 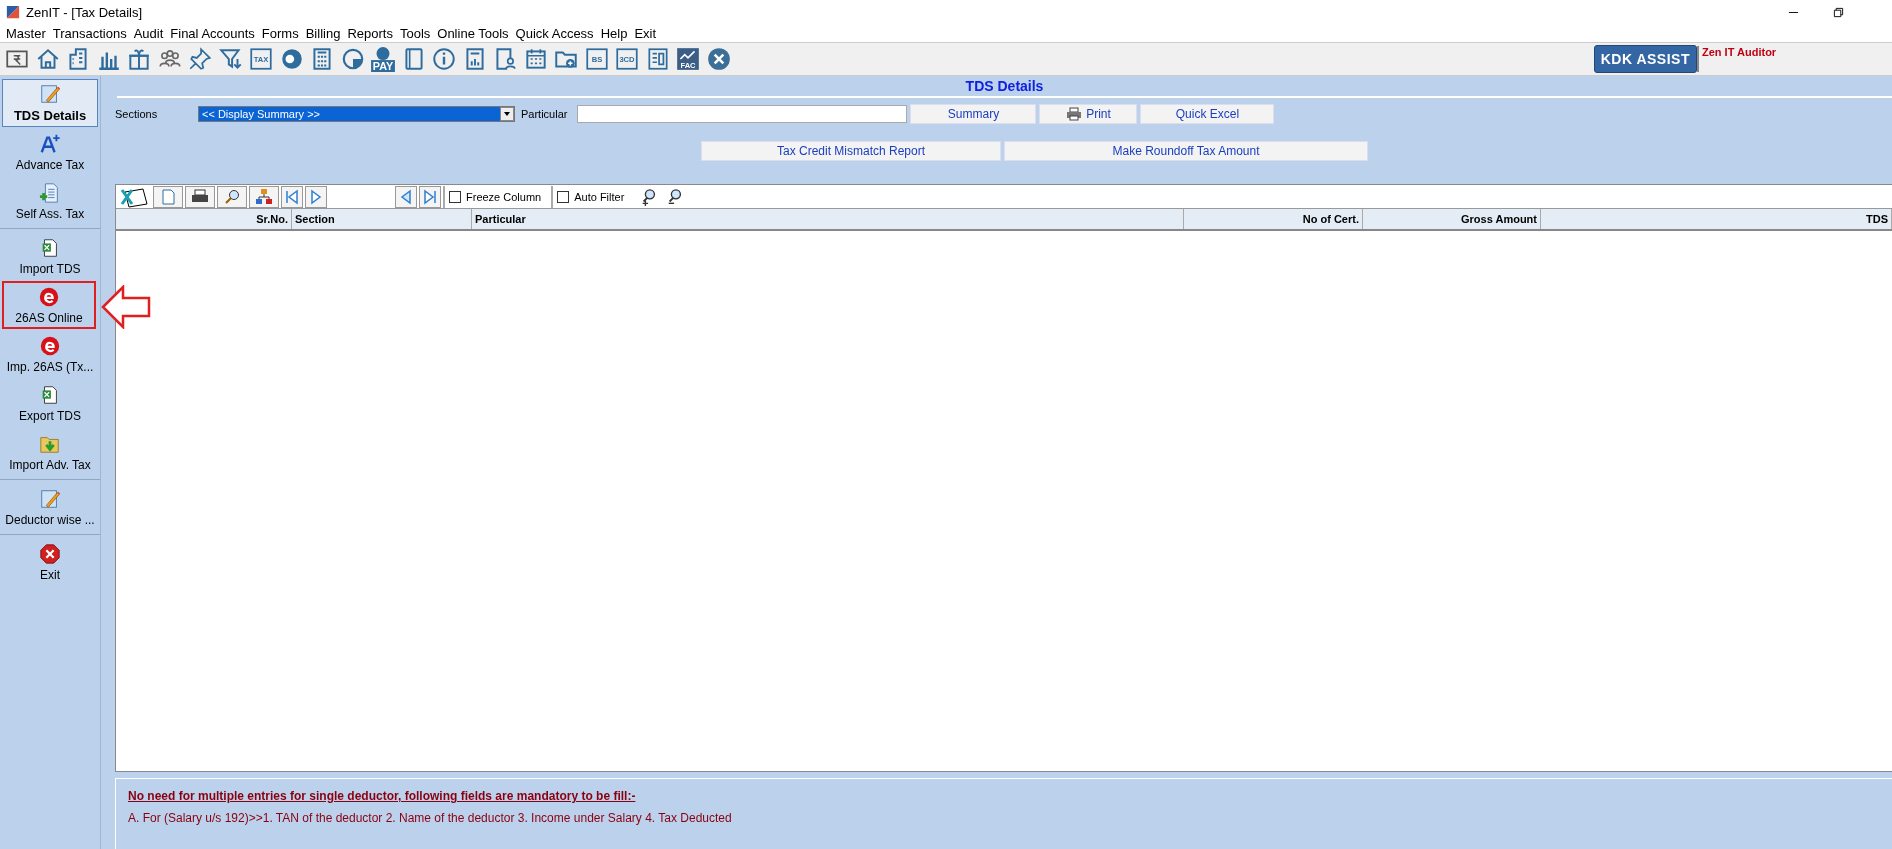 What do you see at coordinates (544, 114) in the screenshot?
I see `particular-label: Particular` at bounding box center [544, 114].